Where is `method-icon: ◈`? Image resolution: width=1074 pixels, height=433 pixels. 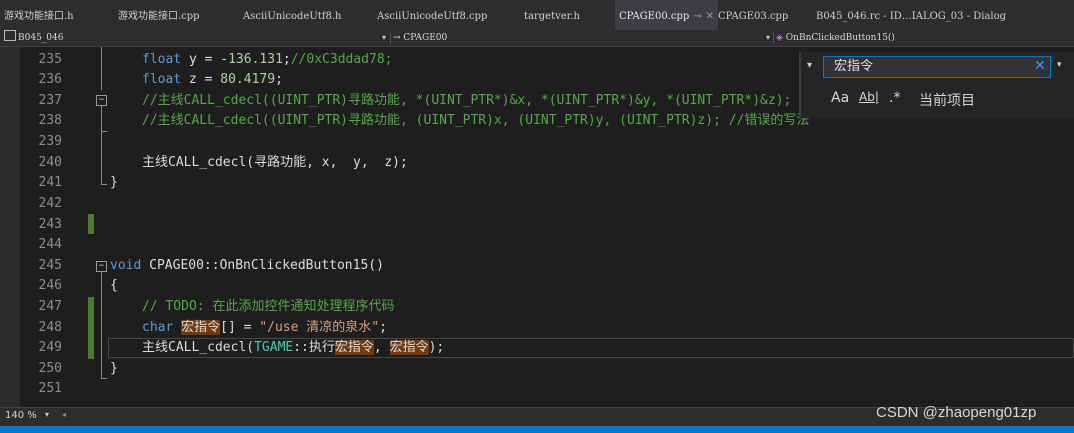 method-icon: ◈ is located at coordinates (779, 38).